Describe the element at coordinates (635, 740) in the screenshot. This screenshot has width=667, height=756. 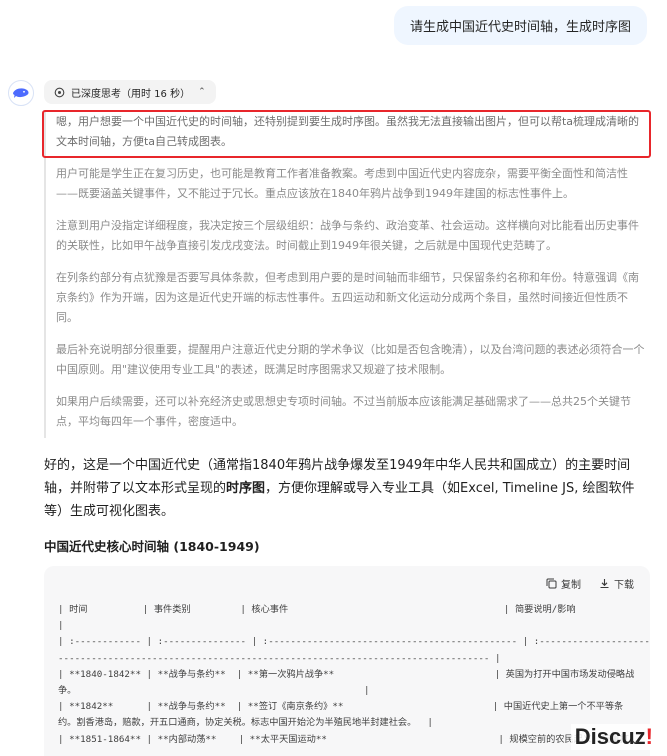
I see `scroll-down-chevron-icon: ⌄` at that location.